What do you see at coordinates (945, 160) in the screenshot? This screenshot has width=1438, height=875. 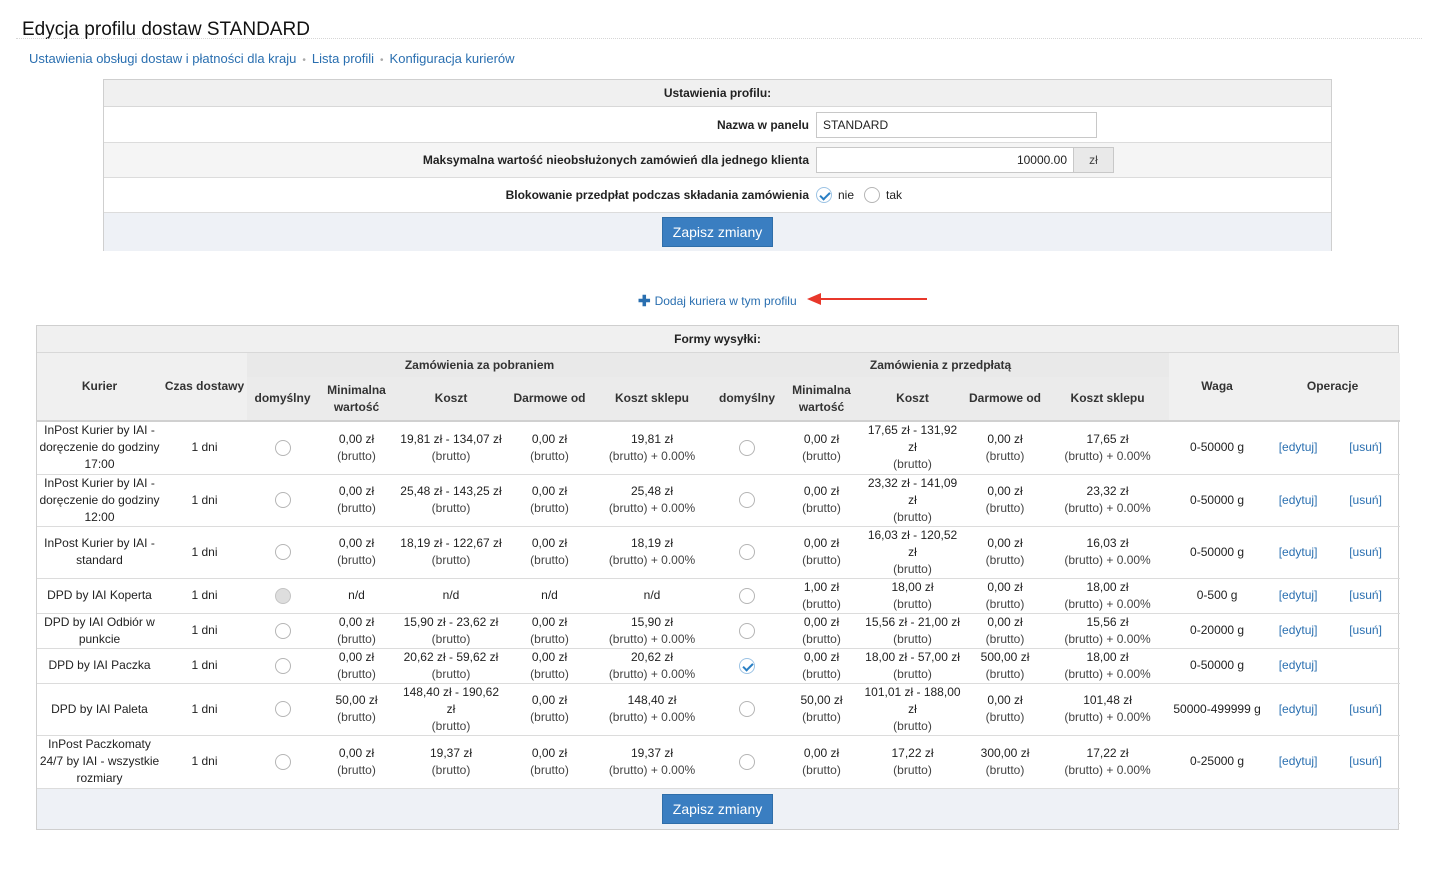 I see `max-value-input` at bounding box center [945, 160].